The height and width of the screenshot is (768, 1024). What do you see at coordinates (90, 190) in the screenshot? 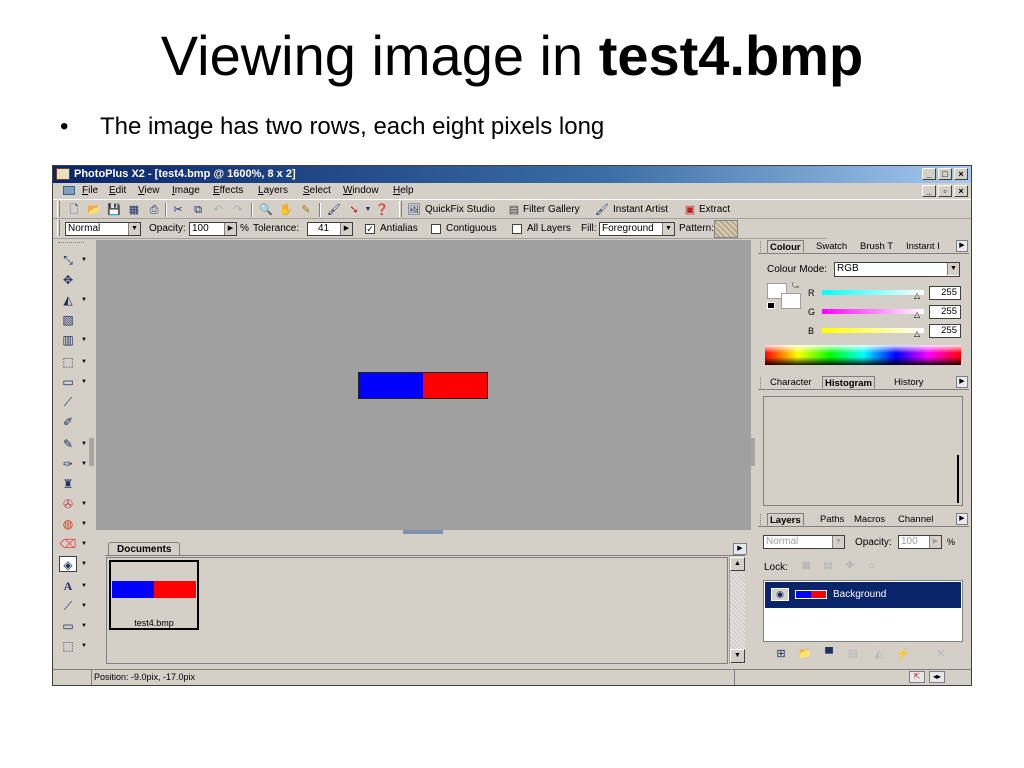
I see `menu-file: File` at bounding box center [90, 190].